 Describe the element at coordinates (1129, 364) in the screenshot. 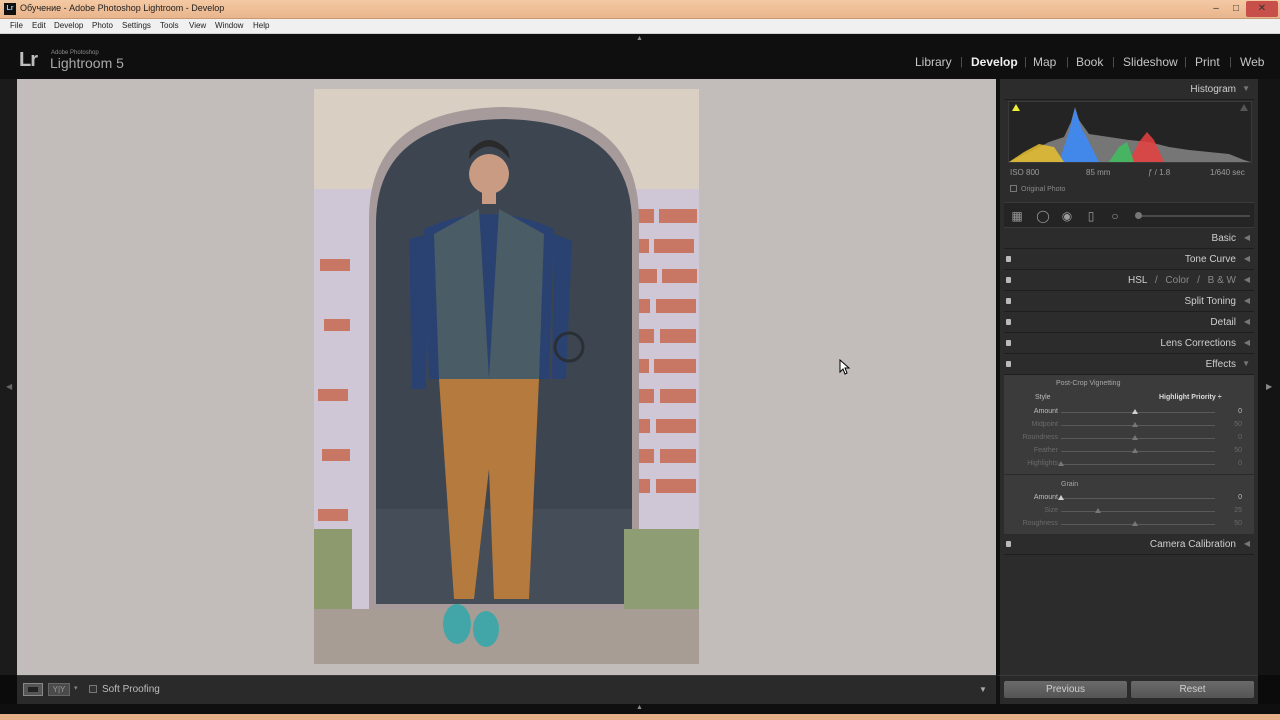

I see `panel-effects-header: Effects ▼` at that location.